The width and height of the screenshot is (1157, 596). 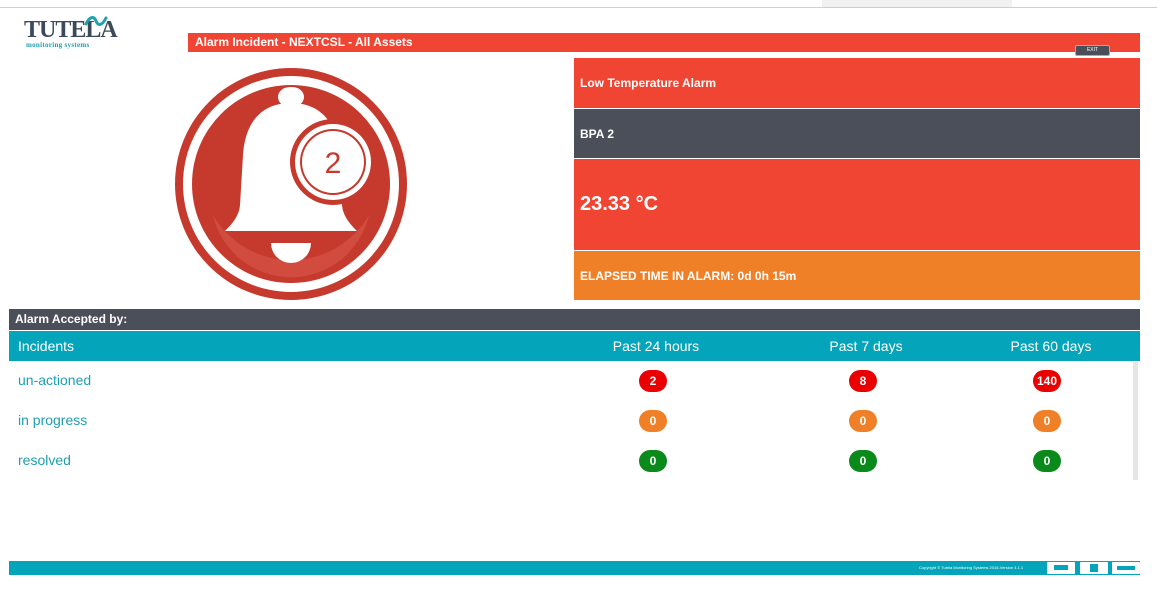 I want to click on alarm-accepted-by: Alarm Accepted by:, so click(x=574, y=319).